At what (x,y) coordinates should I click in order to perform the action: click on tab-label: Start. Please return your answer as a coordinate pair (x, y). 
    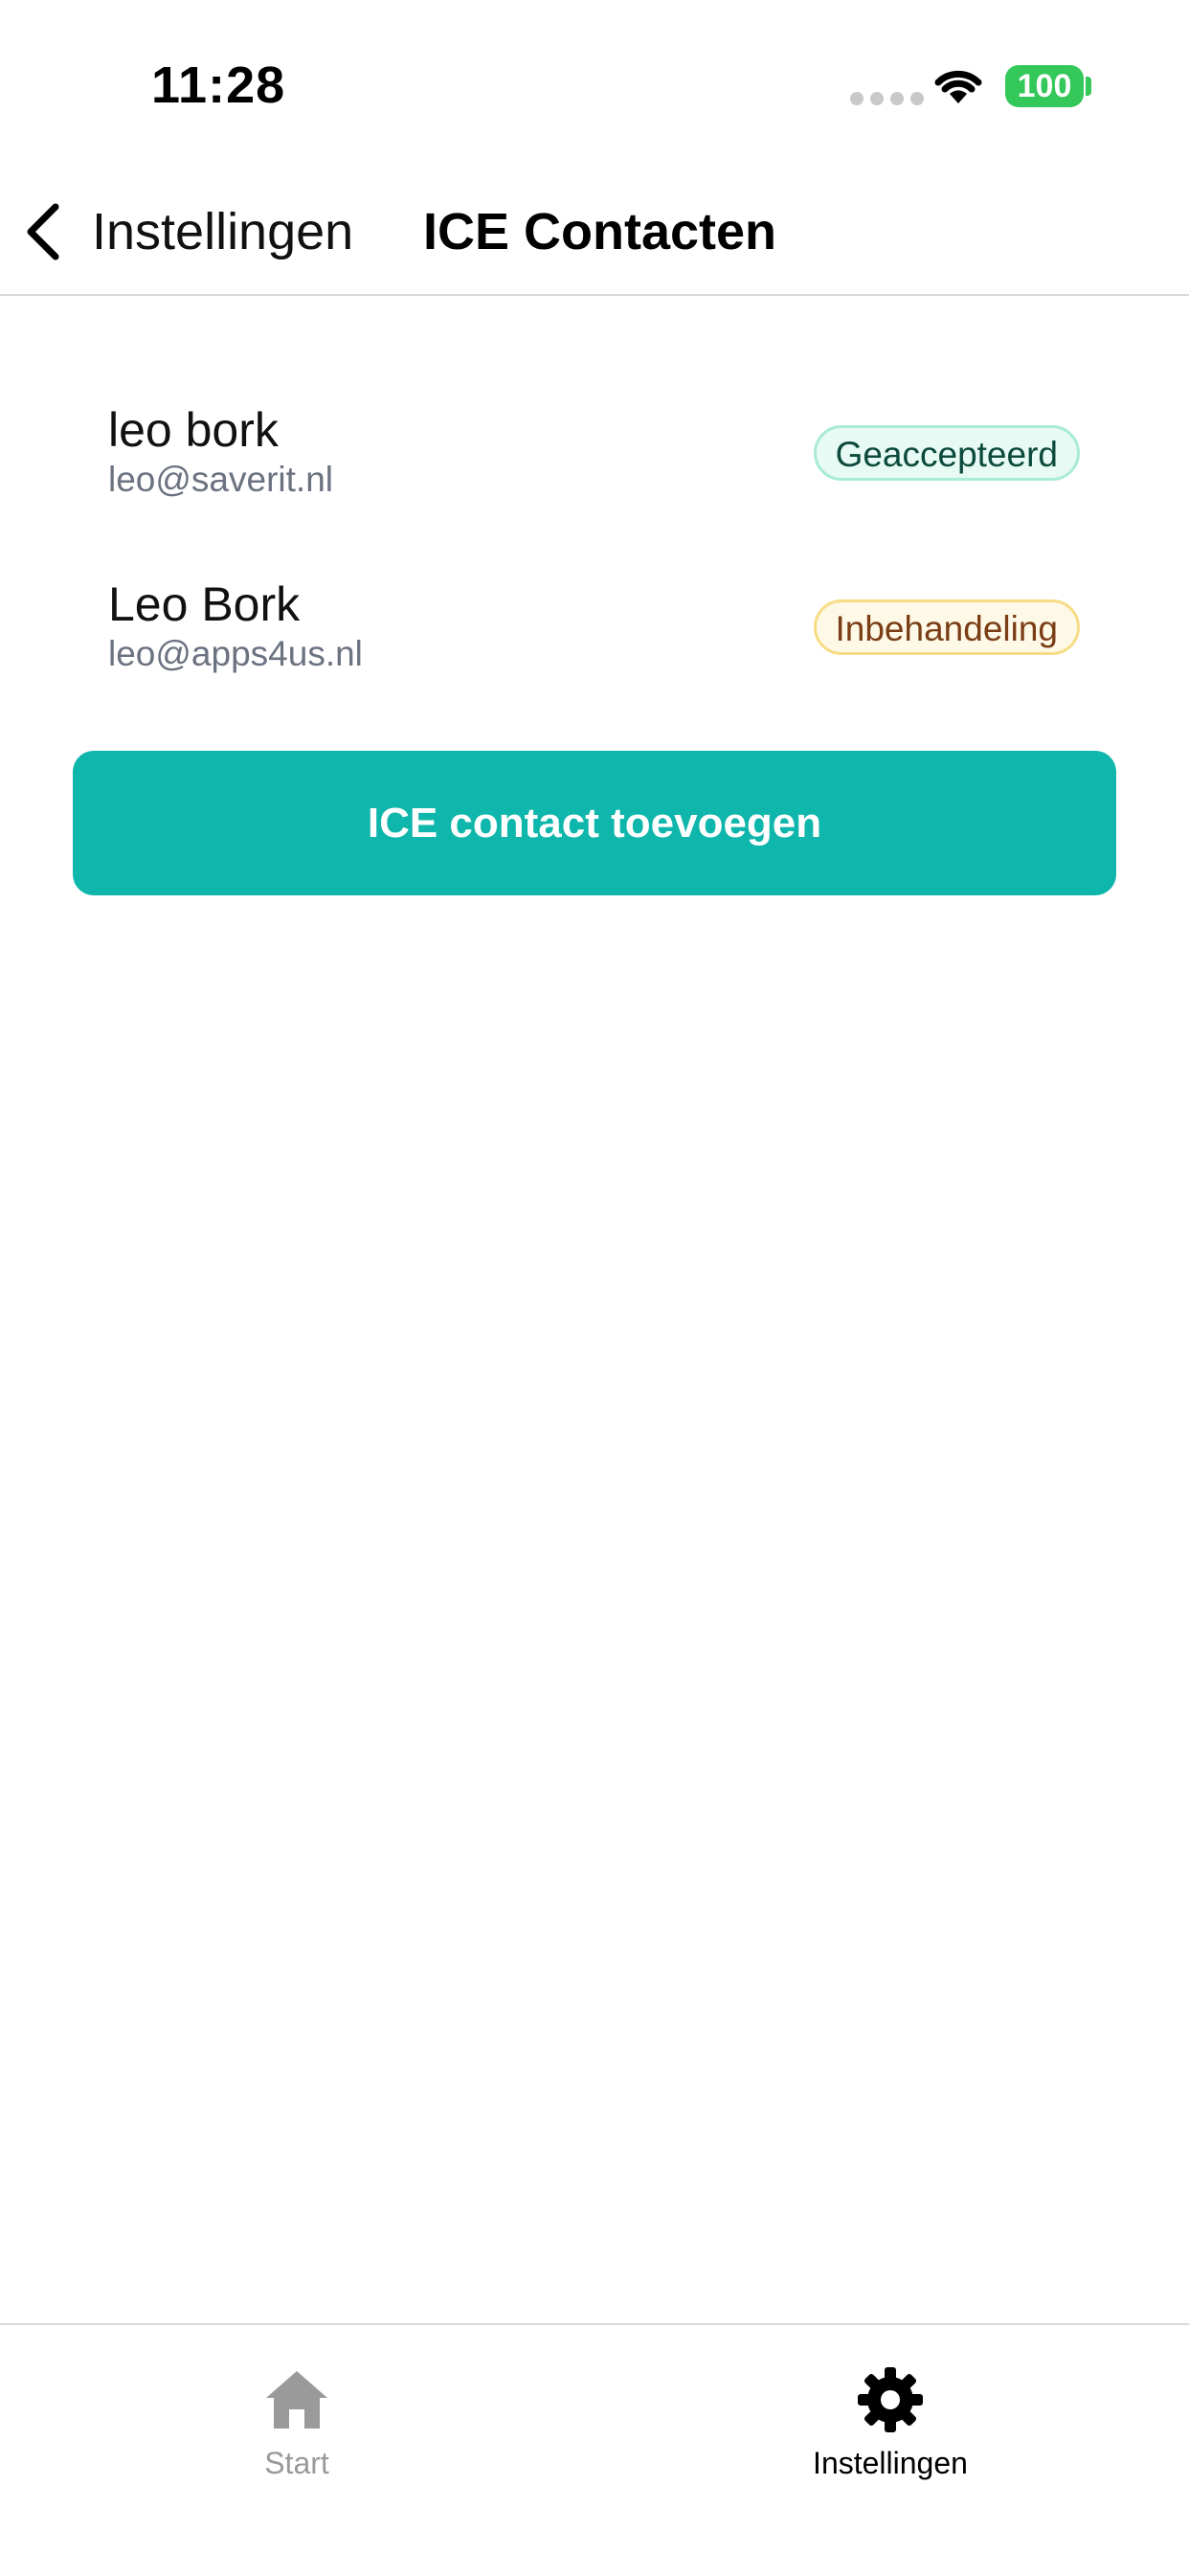
    Looking at the image, I should click on (296, 2463).